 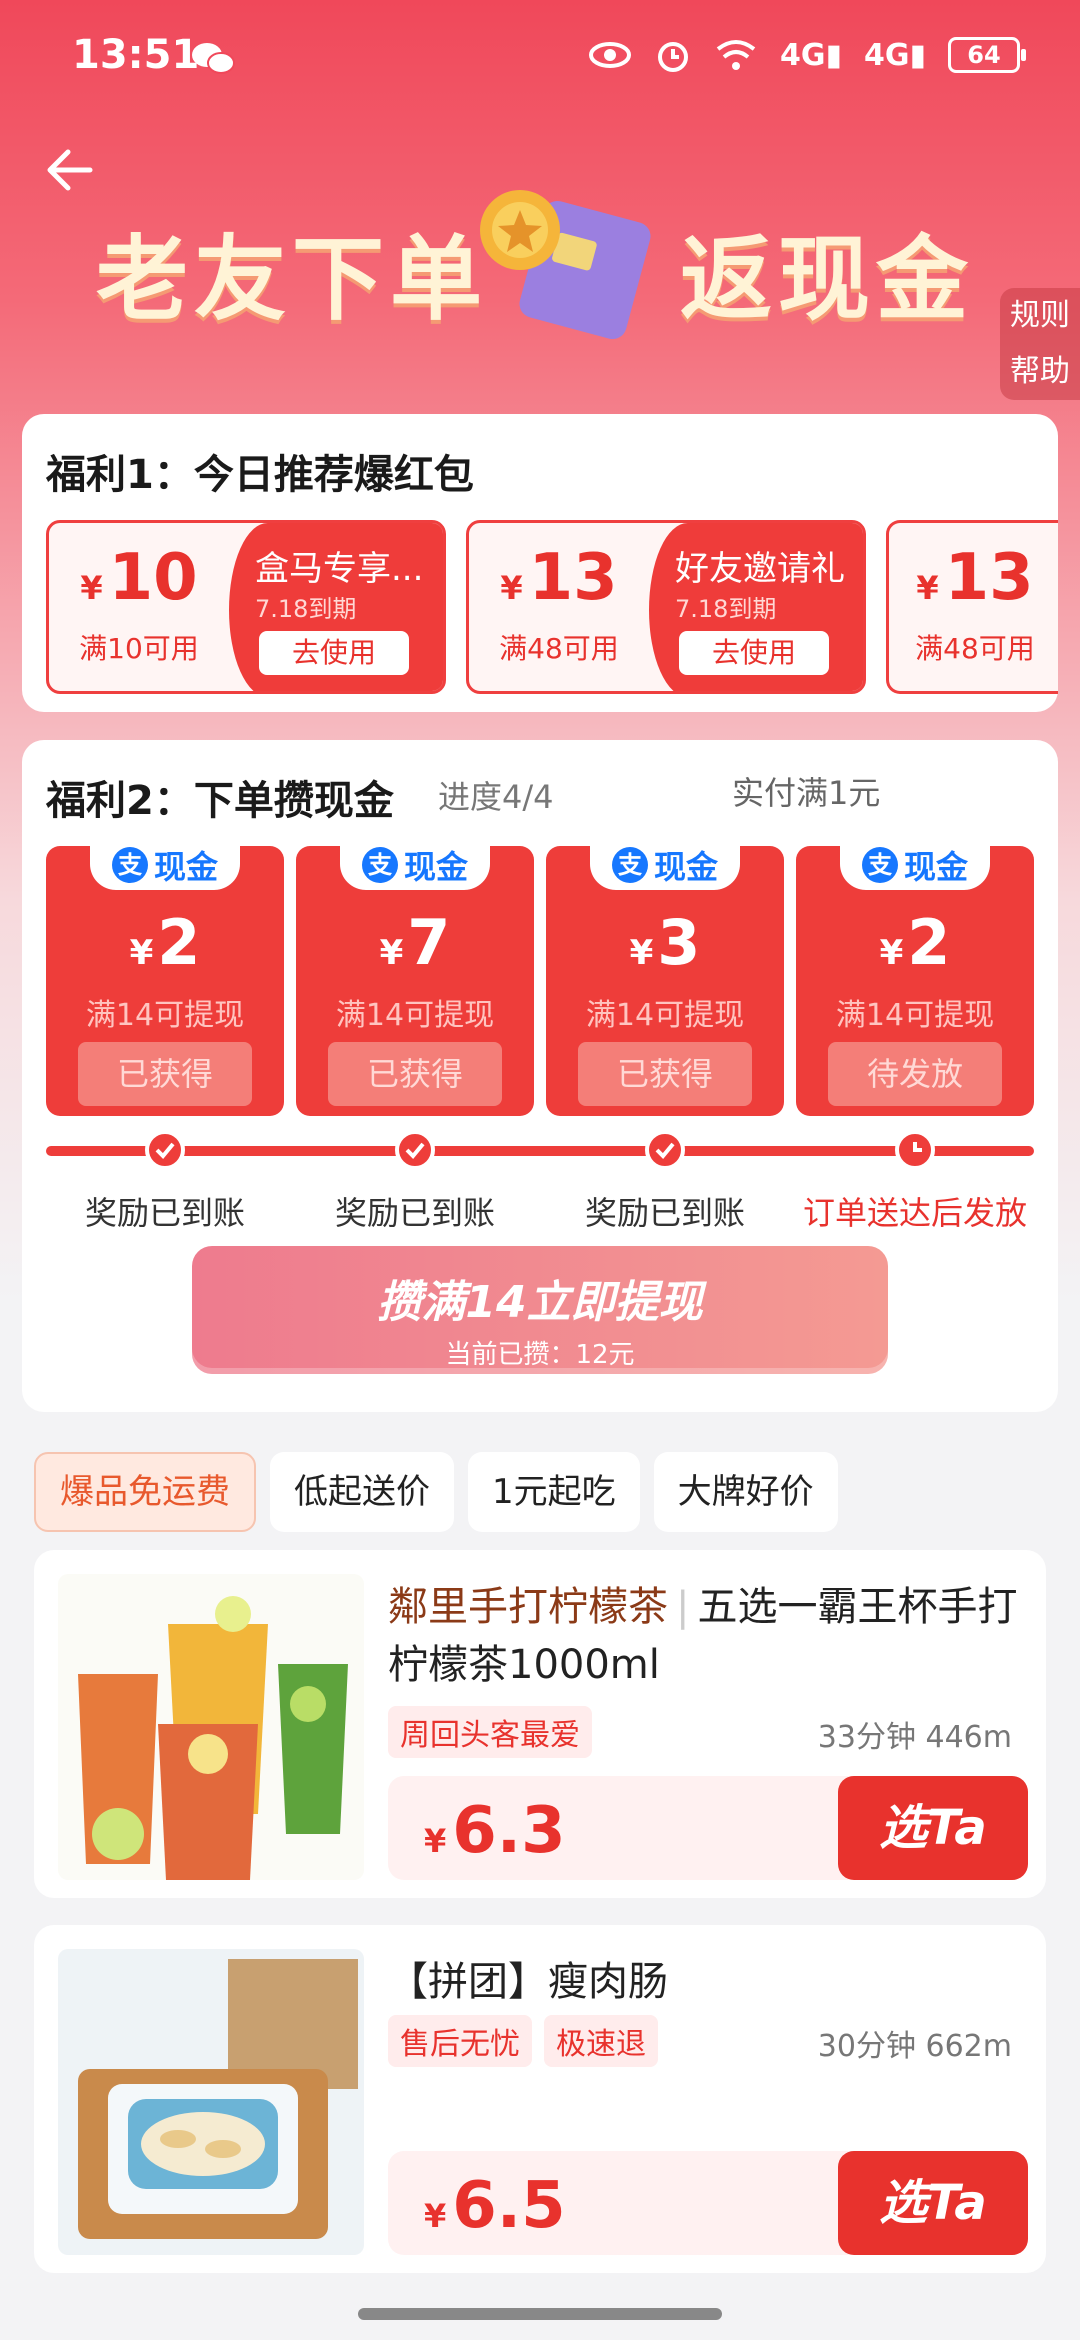 What do you see at coordinates (429, 942) in the screenshot?
I see `cash-value: 7` at bounding box center [429, 942].